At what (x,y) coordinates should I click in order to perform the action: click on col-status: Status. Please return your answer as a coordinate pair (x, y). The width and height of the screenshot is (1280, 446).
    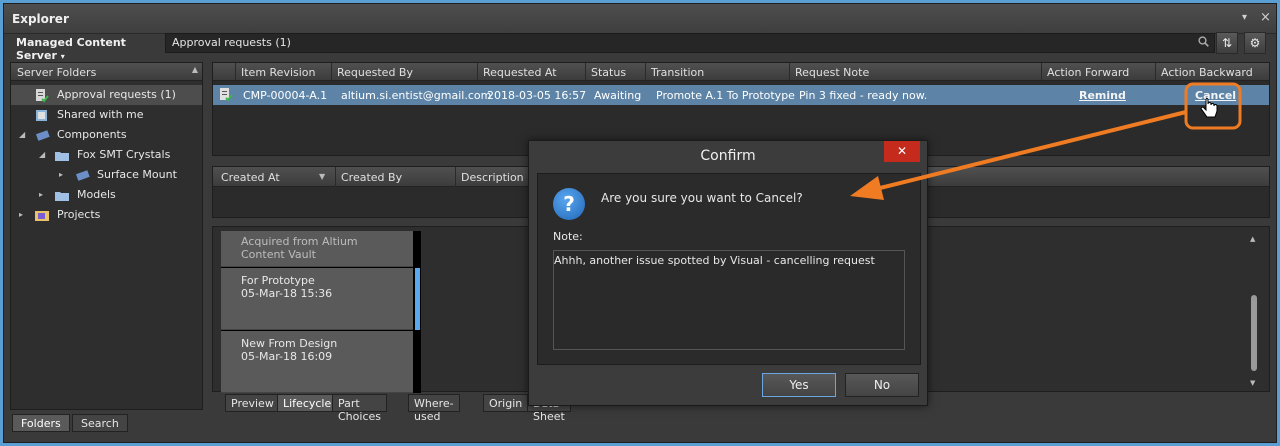
    Looking at the image, I should click on (608, 72).